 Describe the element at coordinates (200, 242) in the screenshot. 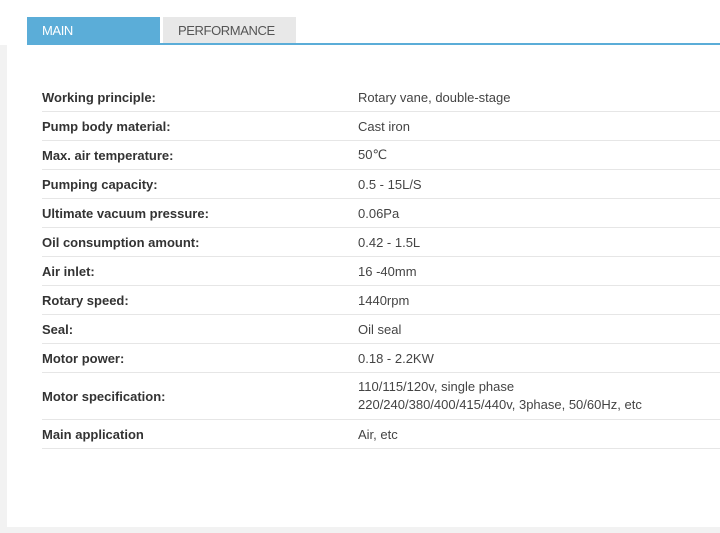

I see `spec-label: Oil consumption amount:` at that location.